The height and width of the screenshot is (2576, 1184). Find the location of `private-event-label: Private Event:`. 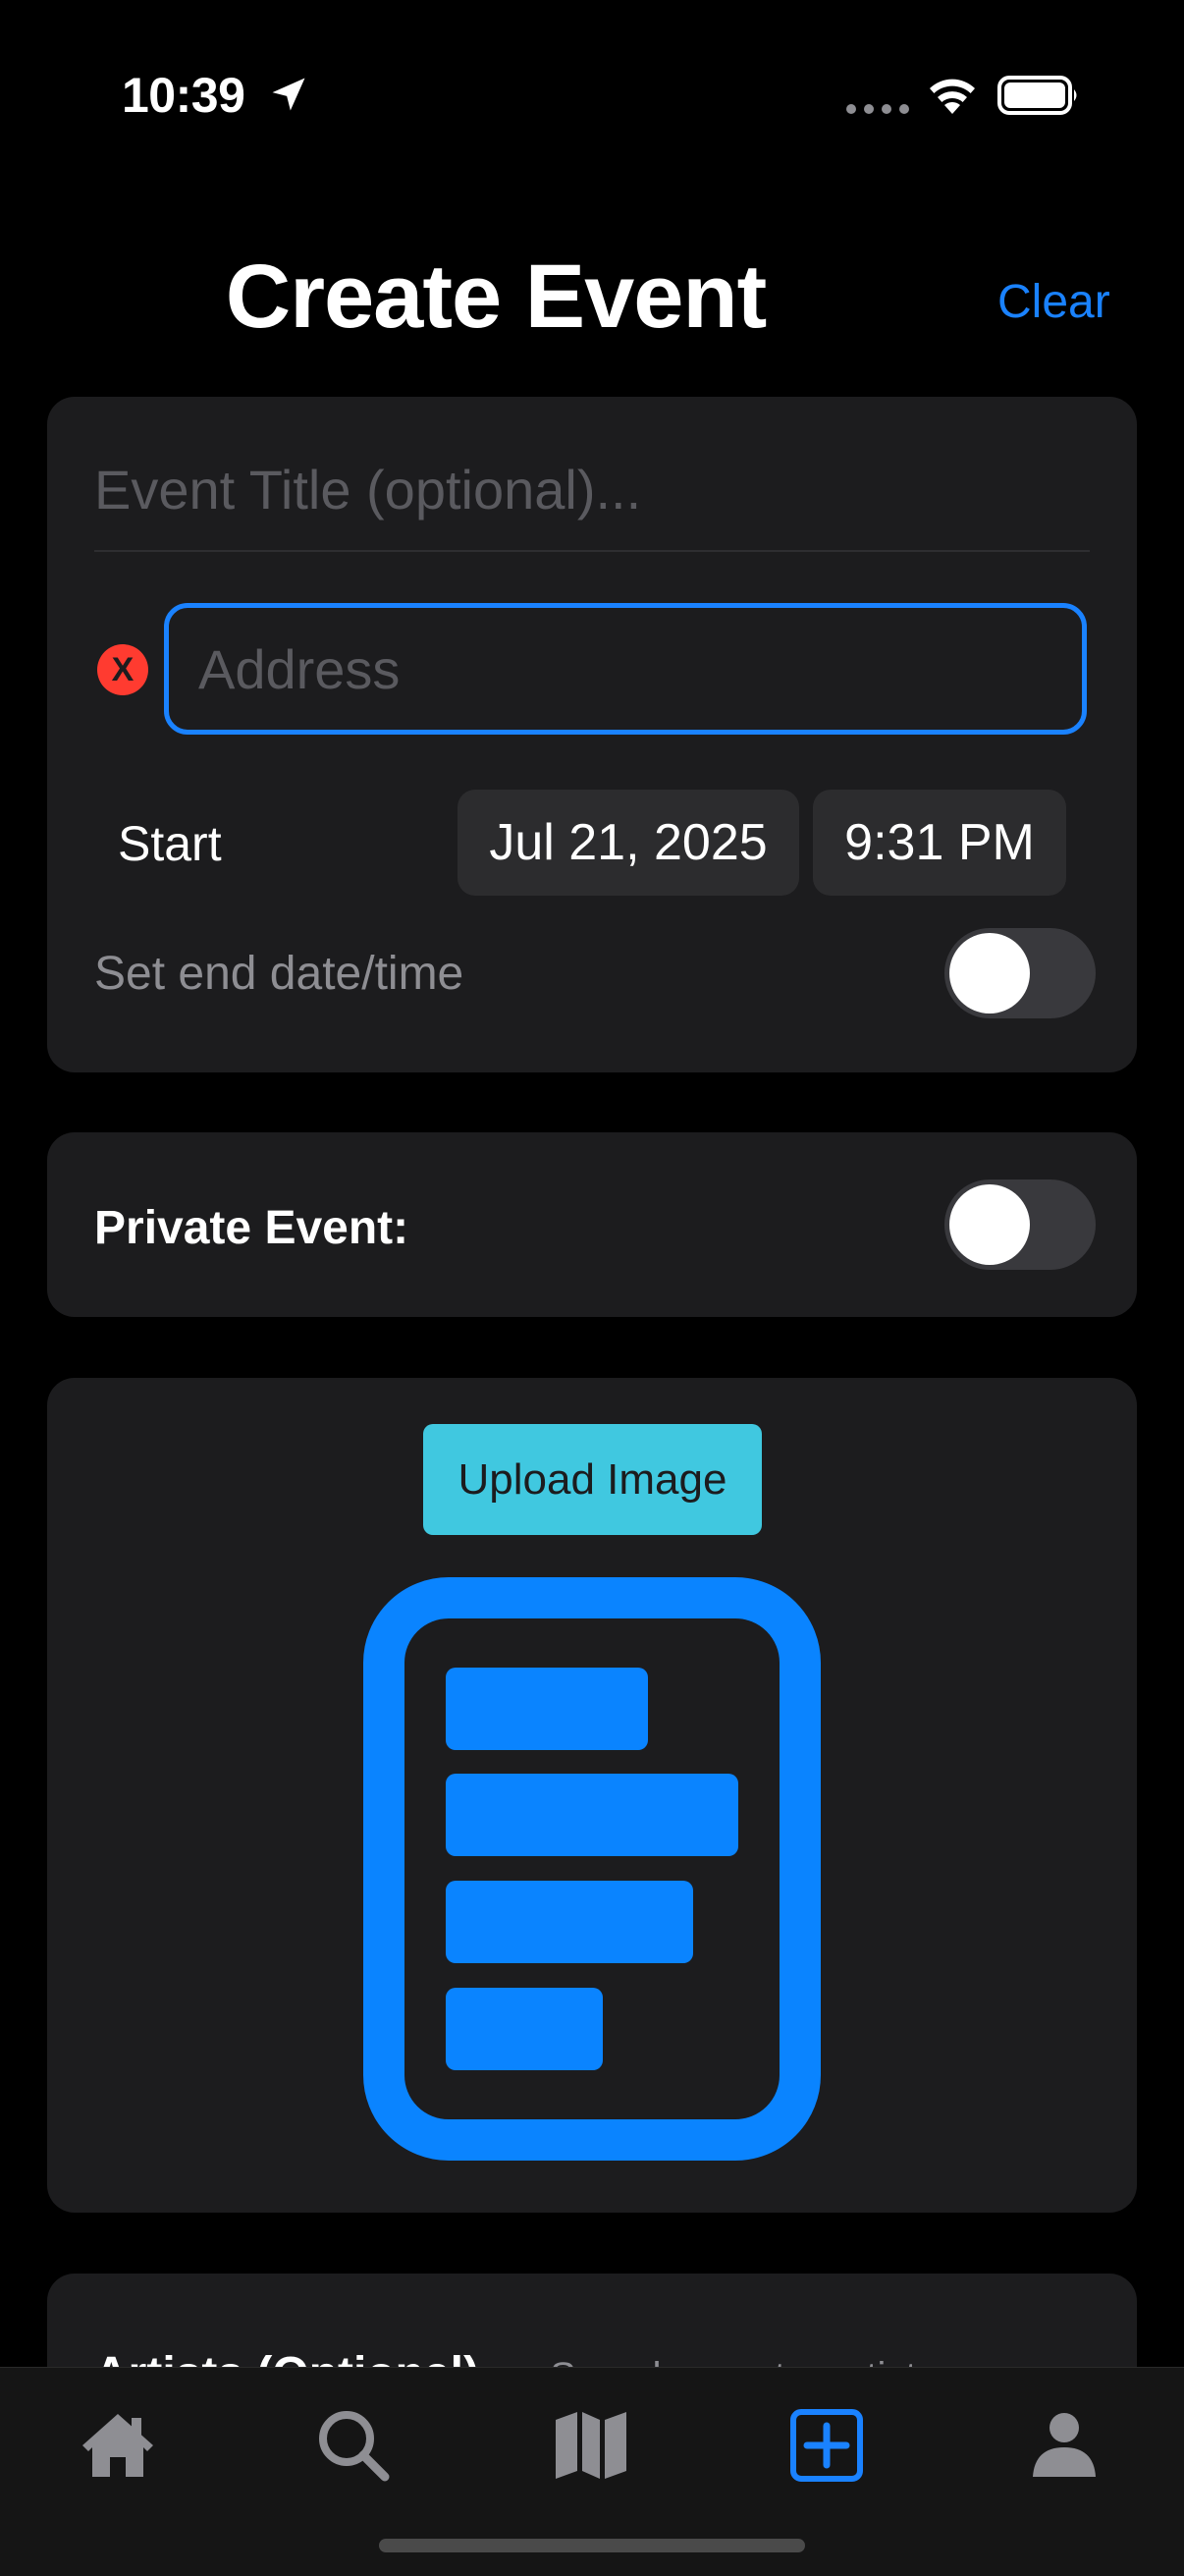

private-event-label: Private Event: is located at coordinates (252, 1228).